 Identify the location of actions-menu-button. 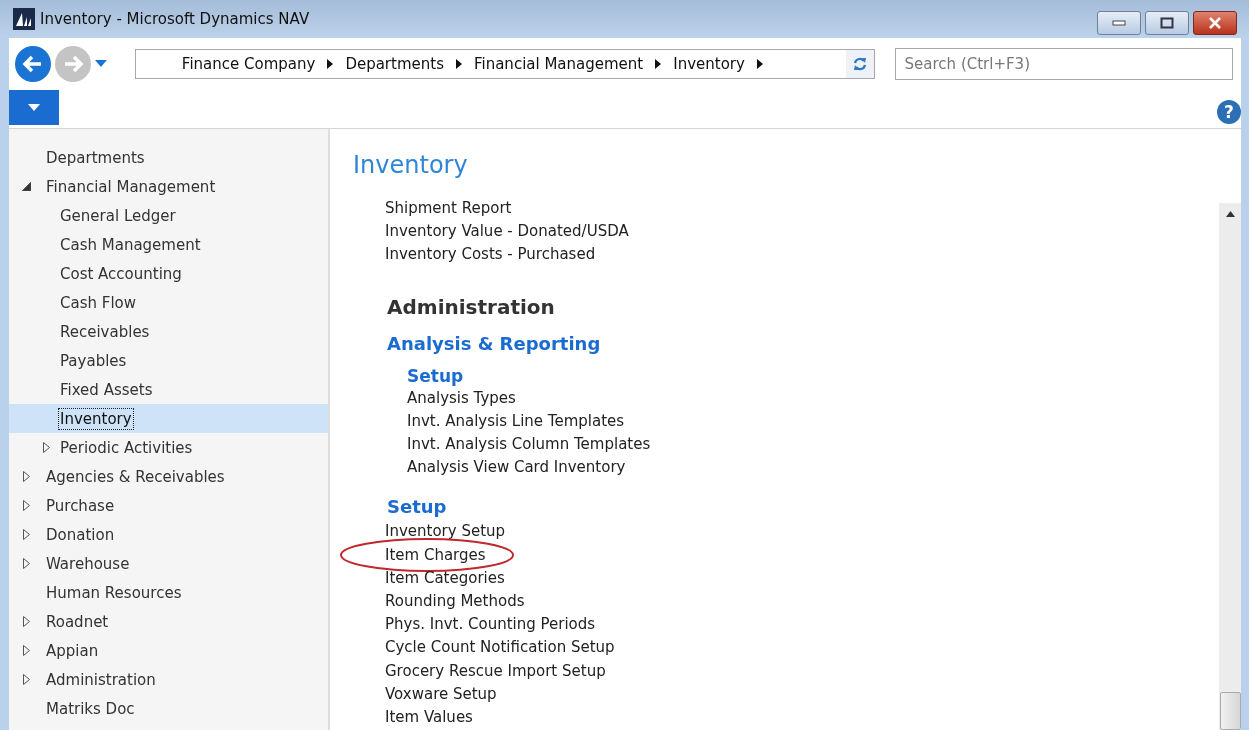
(34, 107).